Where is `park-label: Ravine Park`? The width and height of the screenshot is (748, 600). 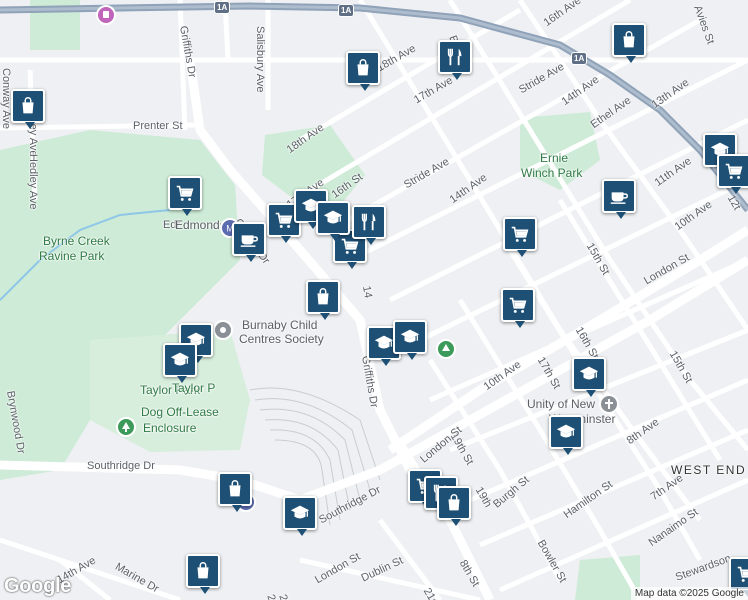 park-label: Ravine Park is located at coordinates (72, 256).